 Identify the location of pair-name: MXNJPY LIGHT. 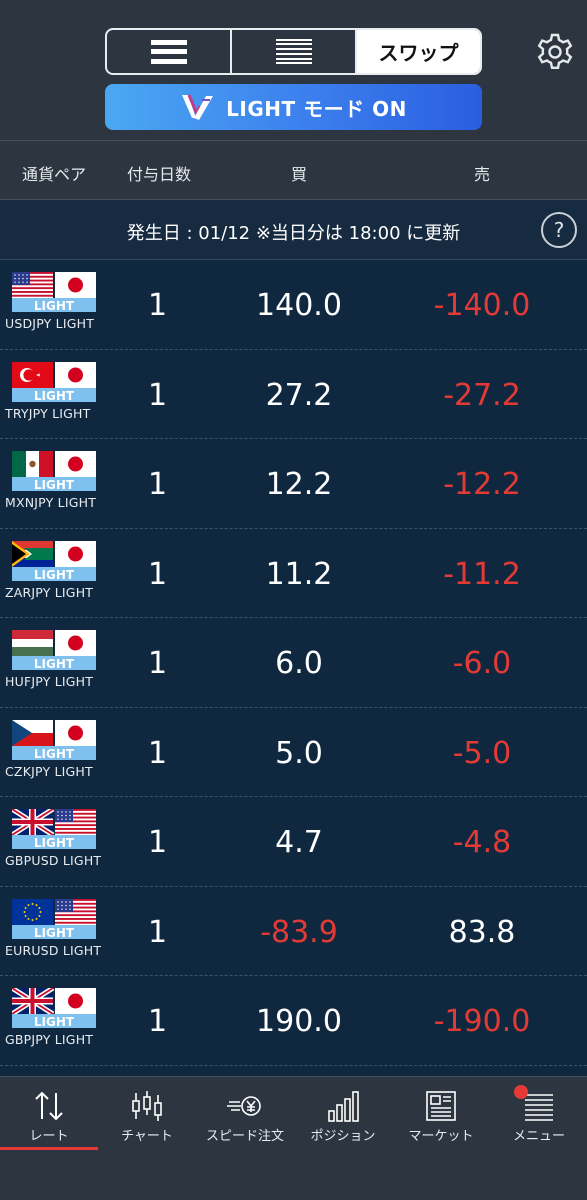
(51, 502).